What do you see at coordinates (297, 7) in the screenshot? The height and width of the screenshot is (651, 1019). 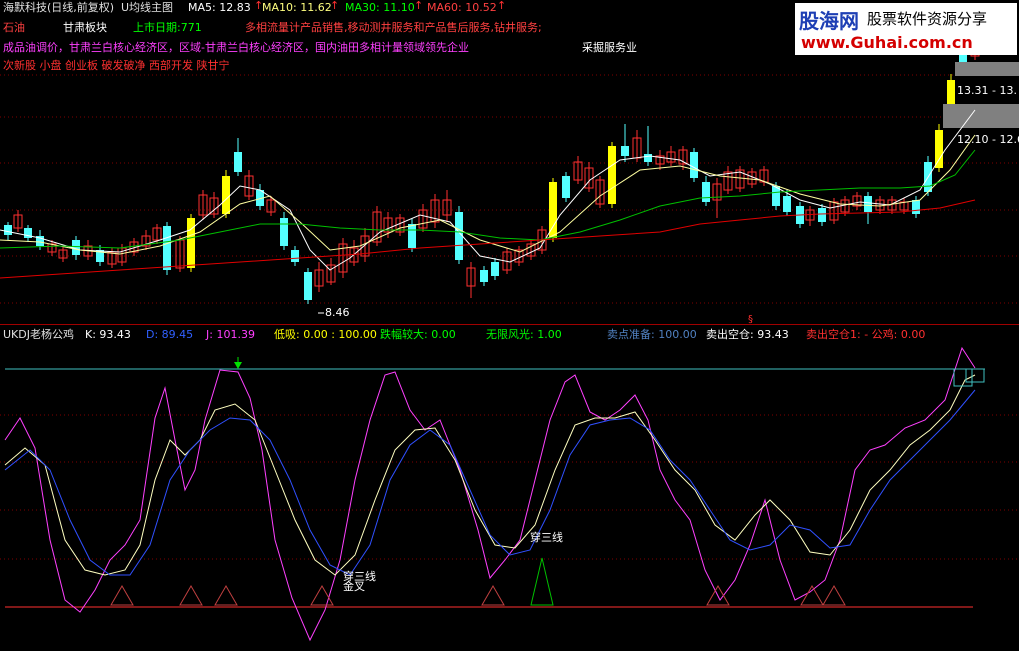 I see `ma10-readout: MA10: 11.62` at bounding box center [297, 7].